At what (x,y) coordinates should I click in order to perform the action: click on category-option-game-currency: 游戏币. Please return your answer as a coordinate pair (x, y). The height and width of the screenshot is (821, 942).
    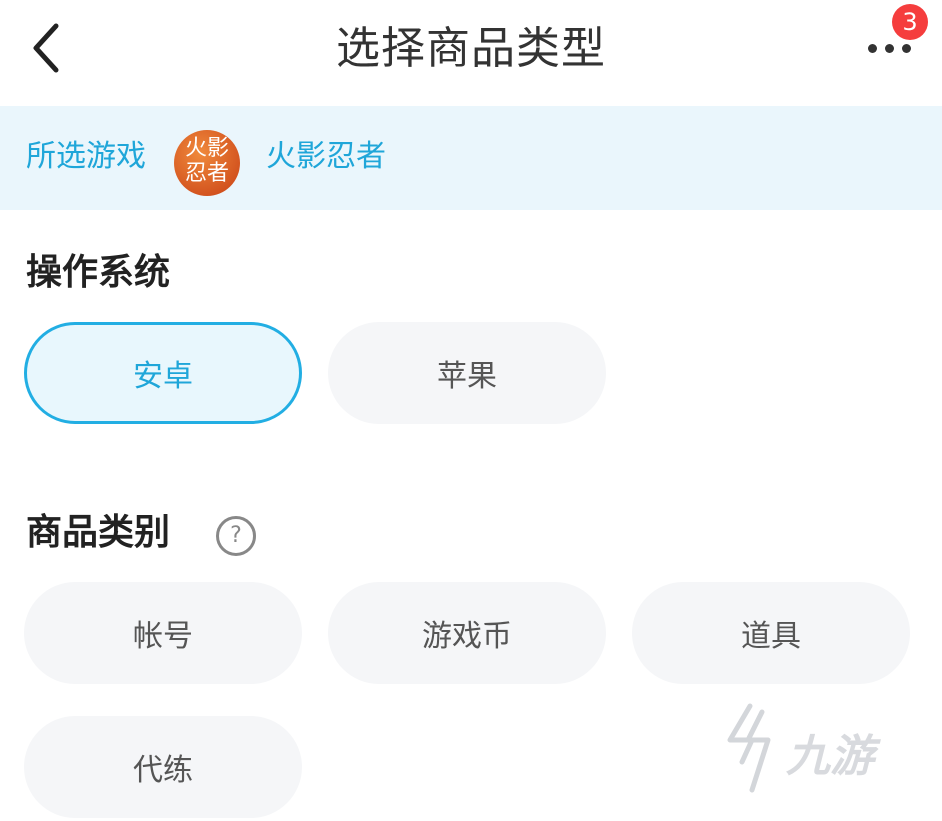
    Looking at the image, I should click on (467, 633).